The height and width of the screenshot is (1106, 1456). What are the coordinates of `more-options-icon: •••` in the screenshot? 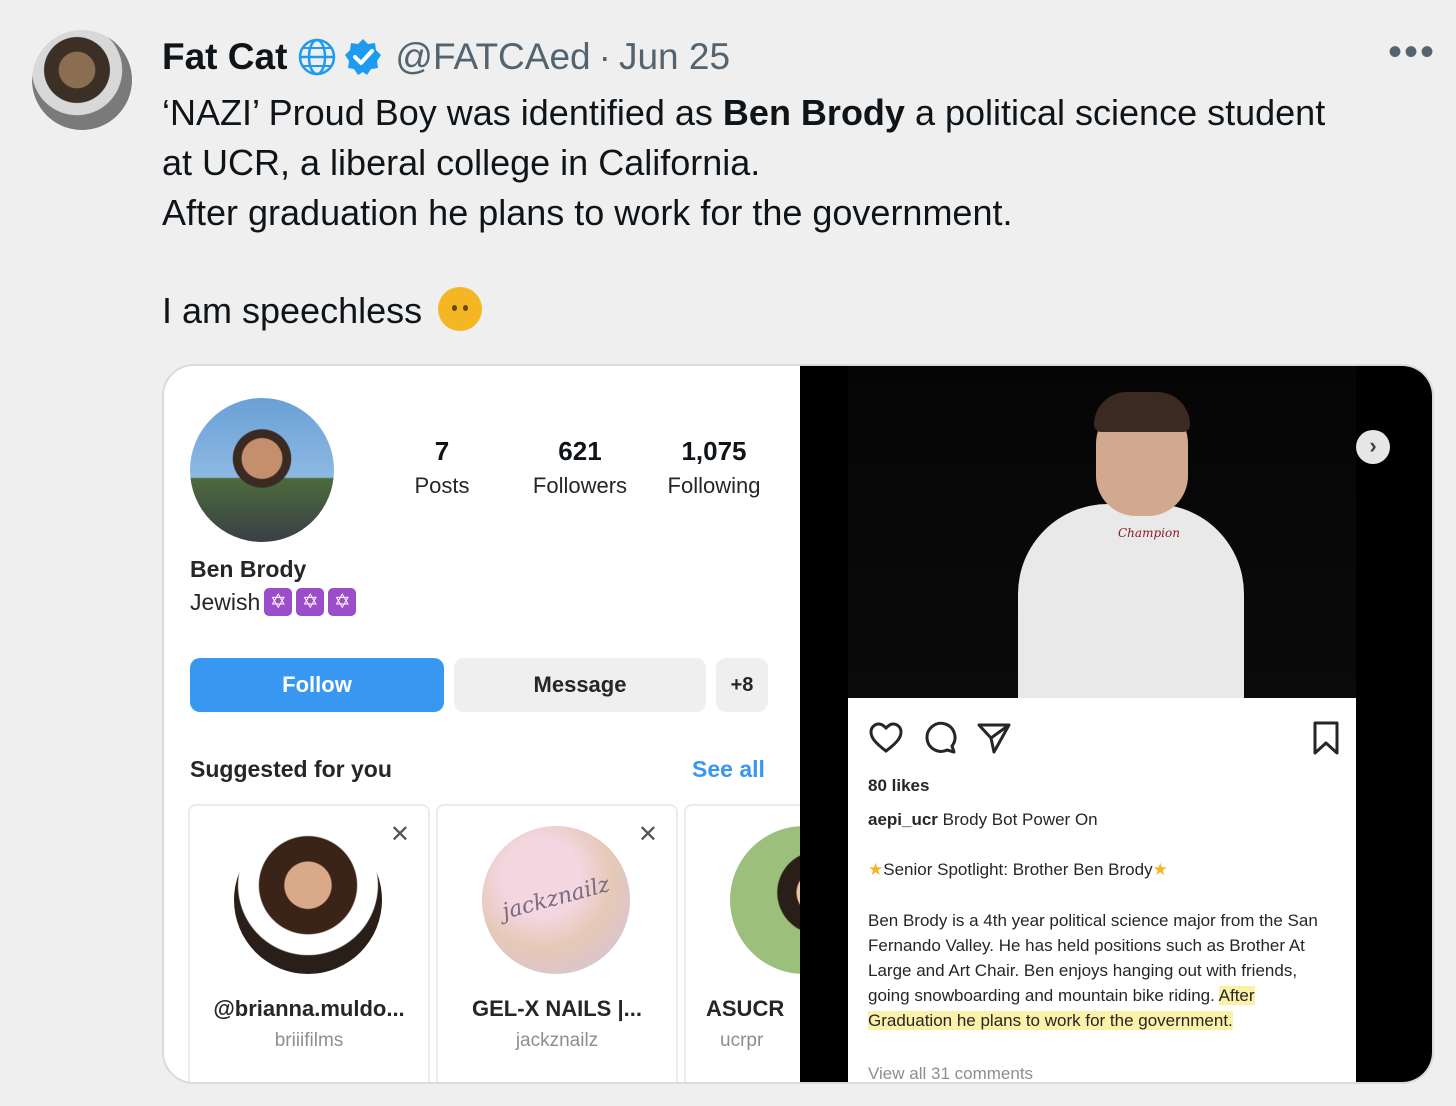 It's located at (1412, 52).